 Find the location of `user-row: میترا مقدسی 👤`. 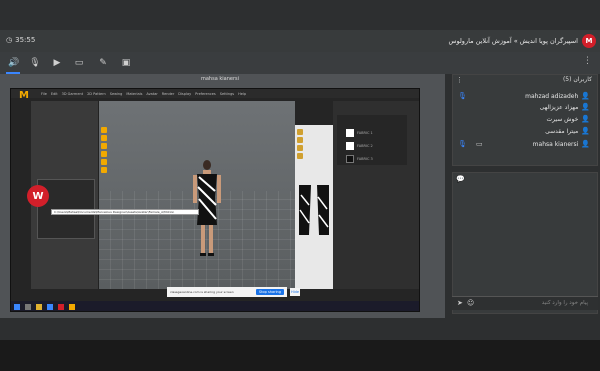

user-row: میترا مقدسی 👤 is located at coordinates (567, 131).